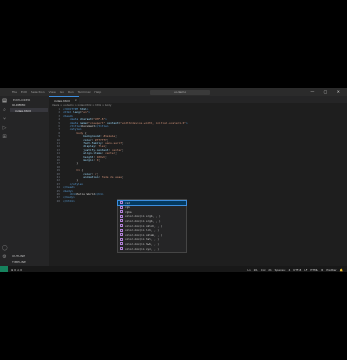  Describe the element at coordinates (52, 92) in the screenshot. I see `menu-item: View` at that location.